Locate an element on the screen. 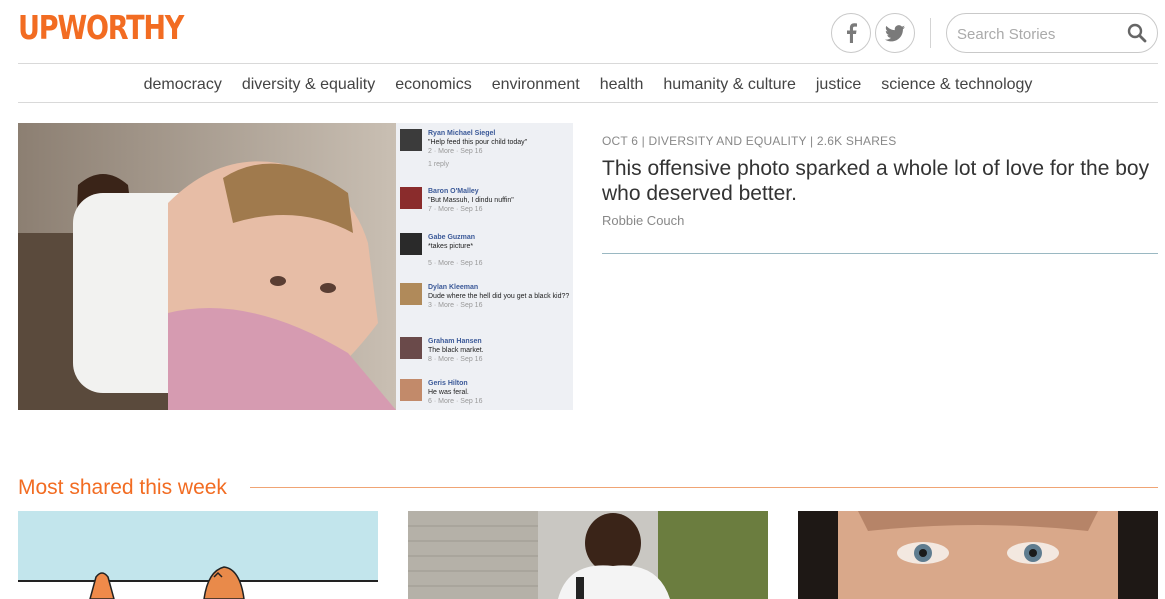 Image resolution: width=1165 pixels, height=599 pixels. nav-item-diversity-equality: diversity & equality is located at coordinates (308, 83).